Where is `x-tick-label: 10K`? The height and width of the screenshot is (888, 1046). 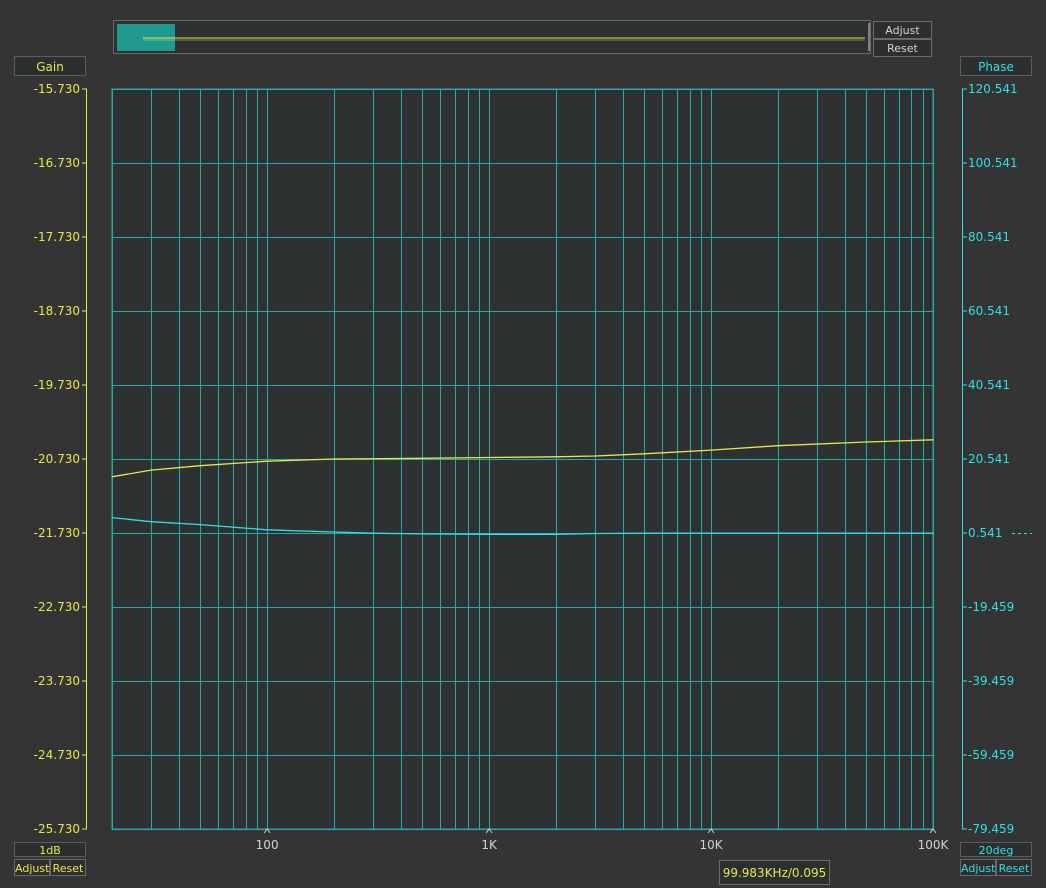 x-tick-label: 10K is located at coordinates (711, 845).